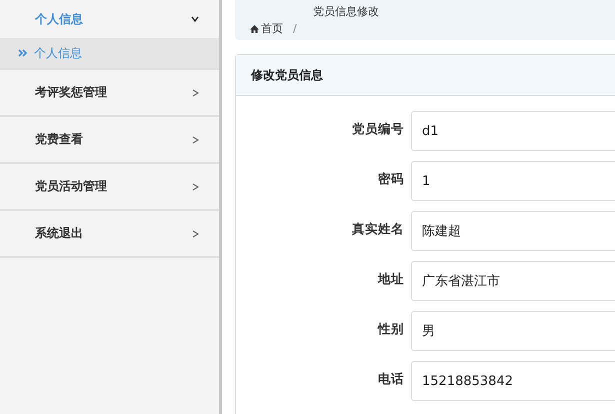 This screenshot has width=615, height=414. What do you see at coordinates (109, 234) in the screenshot?
I see `menu-header: 系统退出` at bounding box center [109, 234].